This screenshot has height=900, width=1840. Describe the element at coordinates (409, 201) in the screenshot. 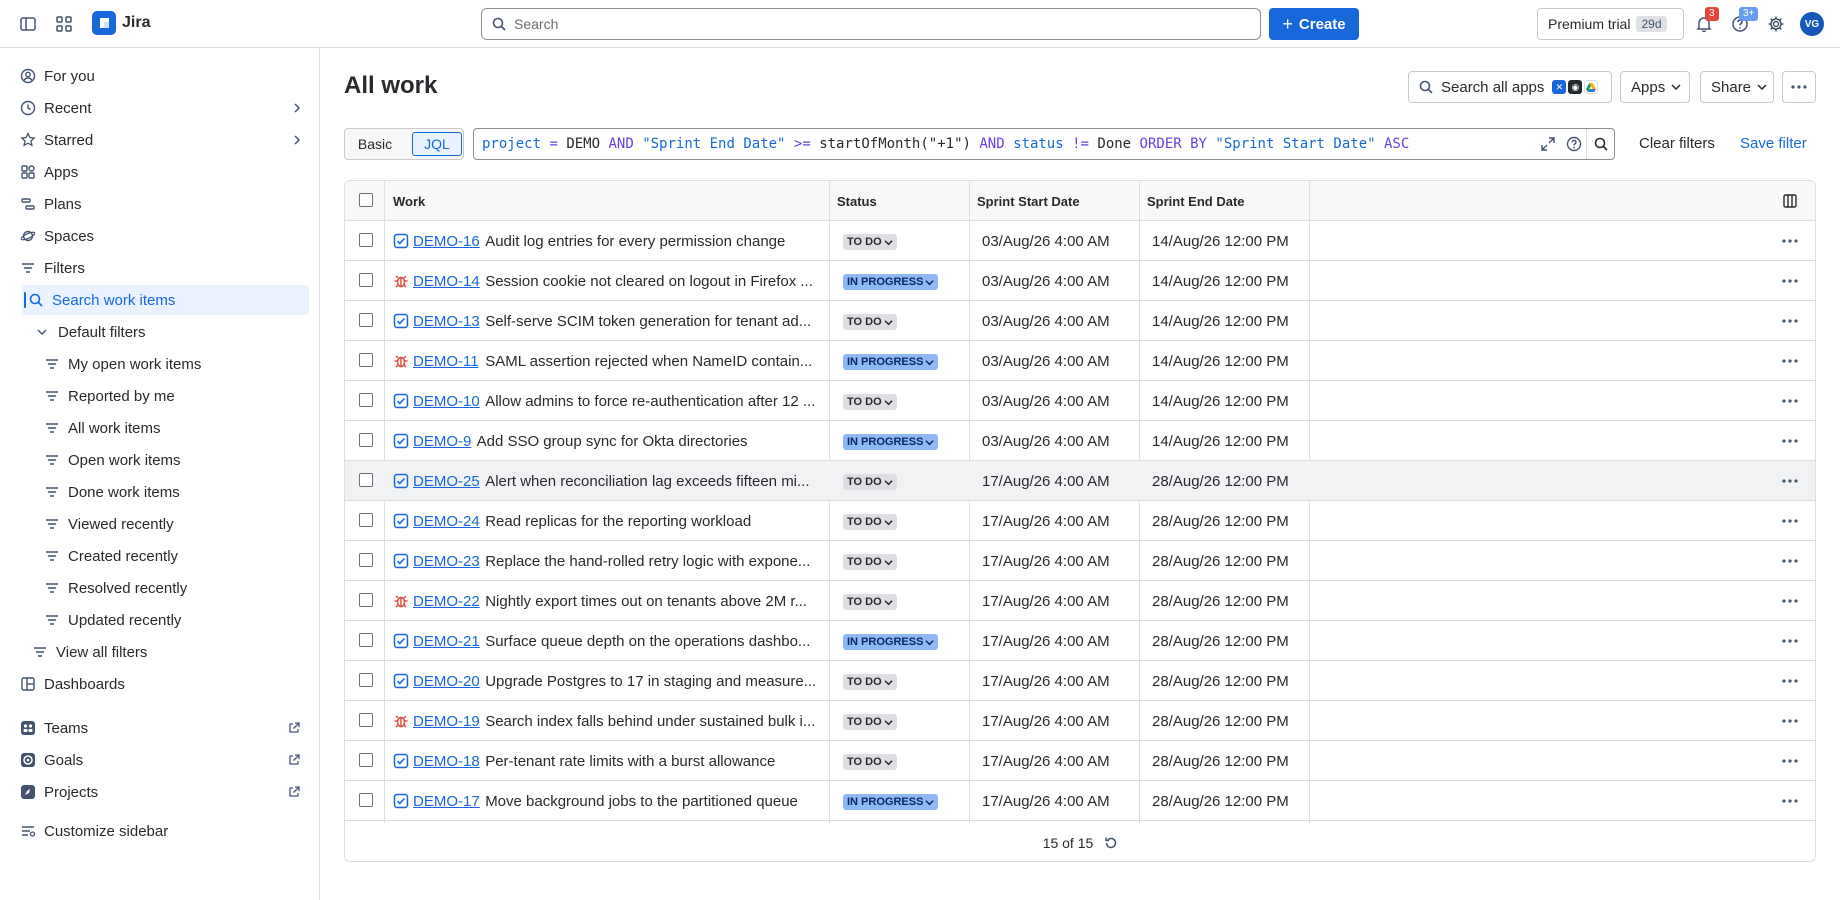

I see `column-header-work: Work` at that location.